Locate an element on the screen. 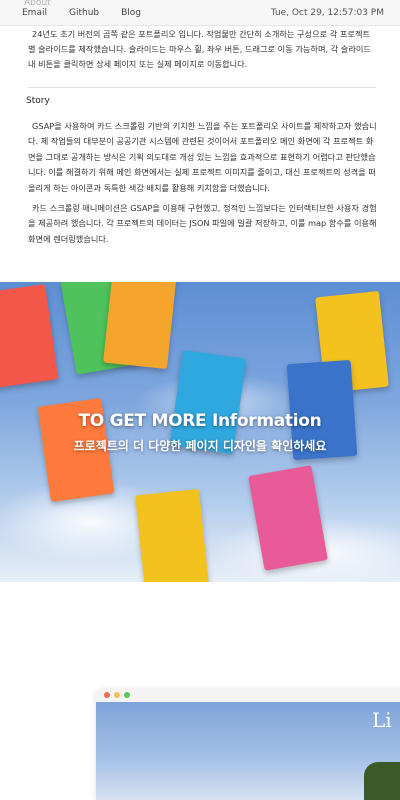 The height and width of the screenshot is (800, 400). site-preview-window: Li is located at coordinates (248, 744).